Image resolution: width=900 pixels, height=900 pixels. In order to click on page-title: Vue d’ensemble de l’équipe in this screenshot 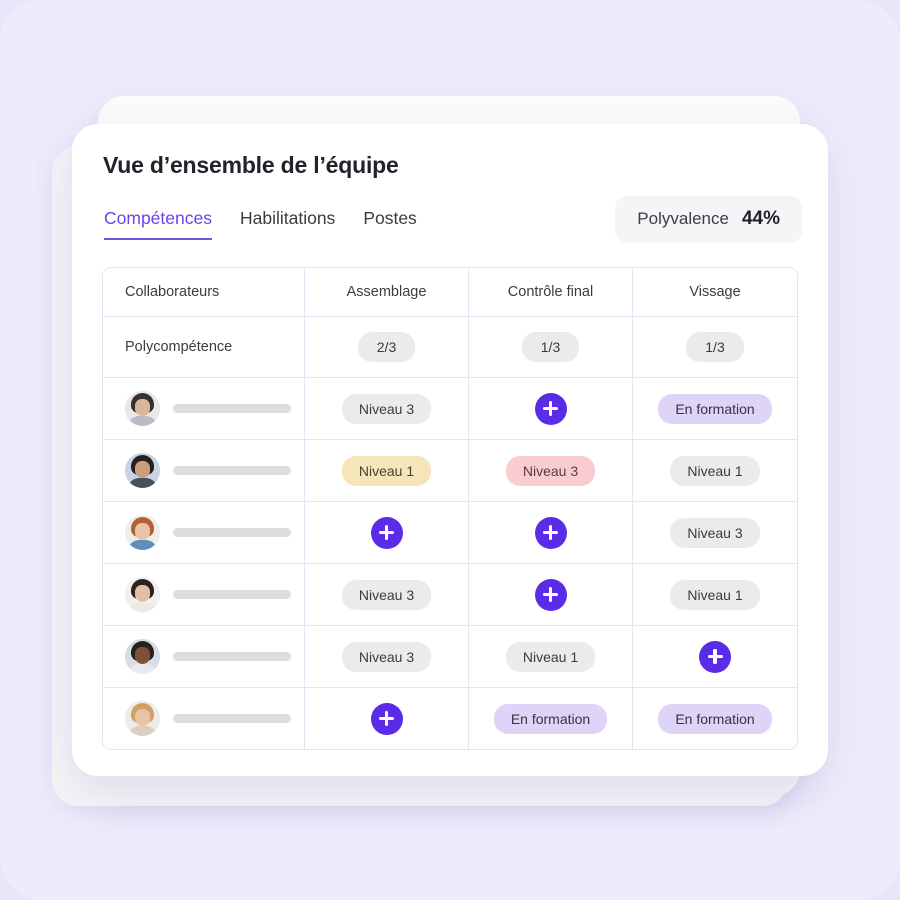, I will do `click(251, 165)`.